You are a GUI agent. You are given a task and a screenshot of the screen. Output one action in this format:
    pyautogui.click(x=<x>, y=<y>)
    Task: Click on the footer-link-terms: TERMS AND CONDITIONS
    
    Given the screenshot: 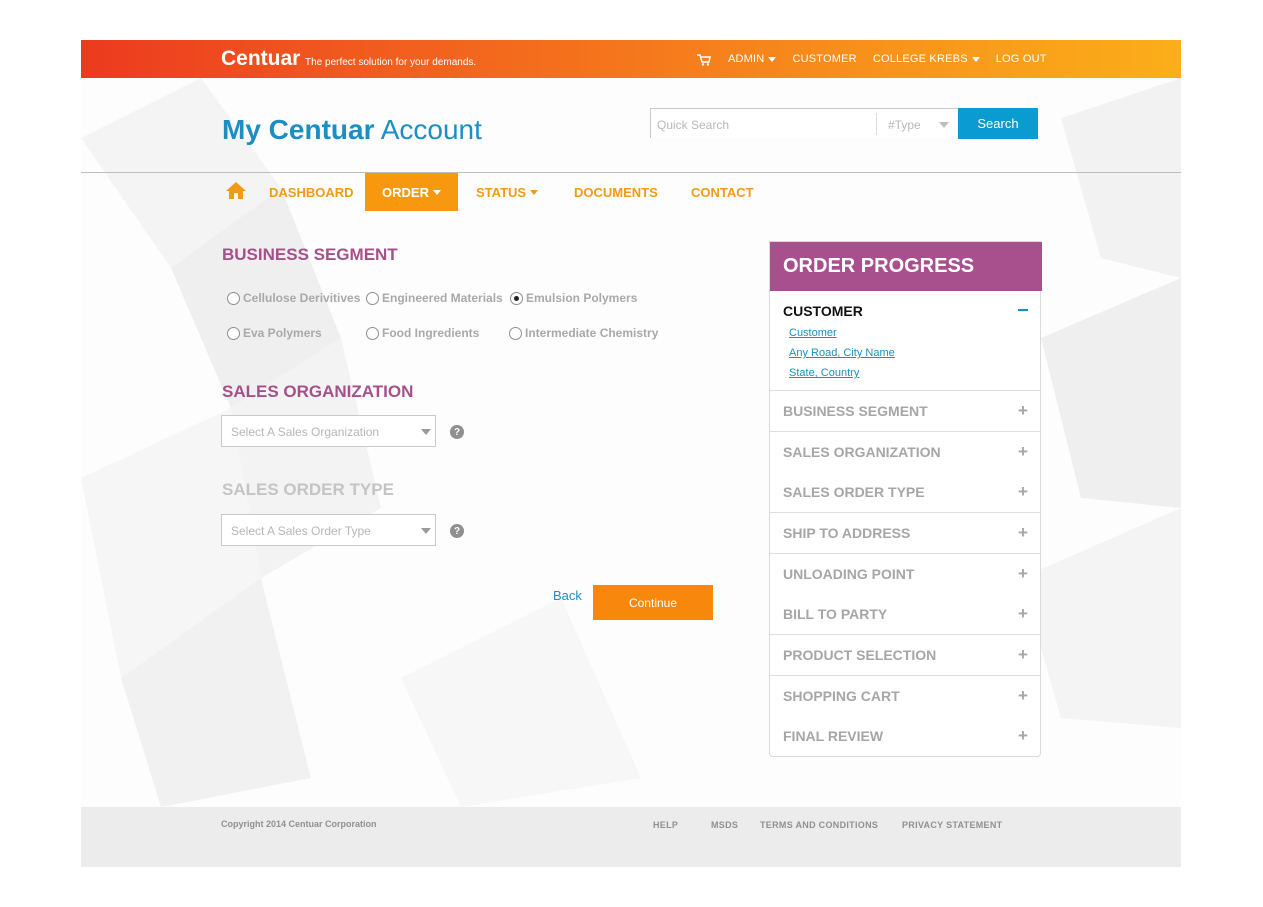 What is the action you would take?
    pyautogui.click(x=819, y=825)
    